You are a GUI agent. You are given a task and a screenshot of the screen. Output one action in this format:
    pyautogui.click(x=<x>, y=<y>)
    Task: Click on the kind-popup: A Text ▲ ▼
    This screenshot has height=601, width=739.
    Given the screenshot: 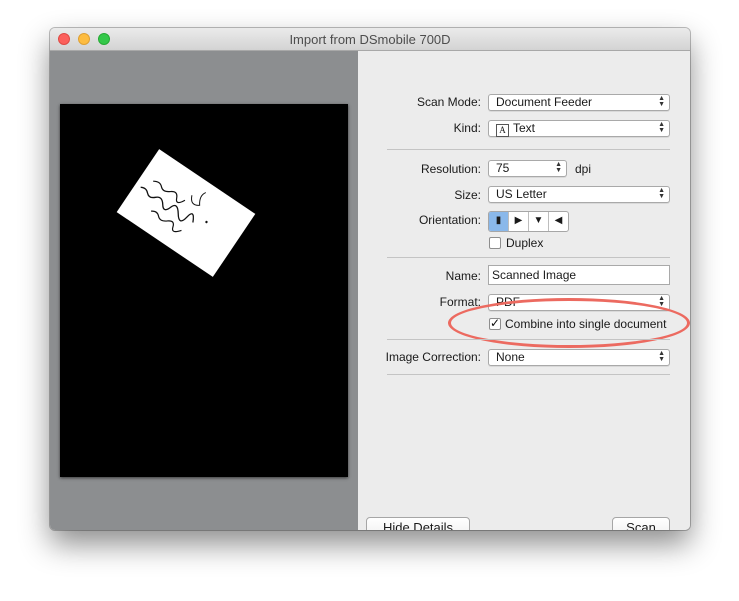 What is the action you would take?
    pyautogui.click(x=579, y=128)
    